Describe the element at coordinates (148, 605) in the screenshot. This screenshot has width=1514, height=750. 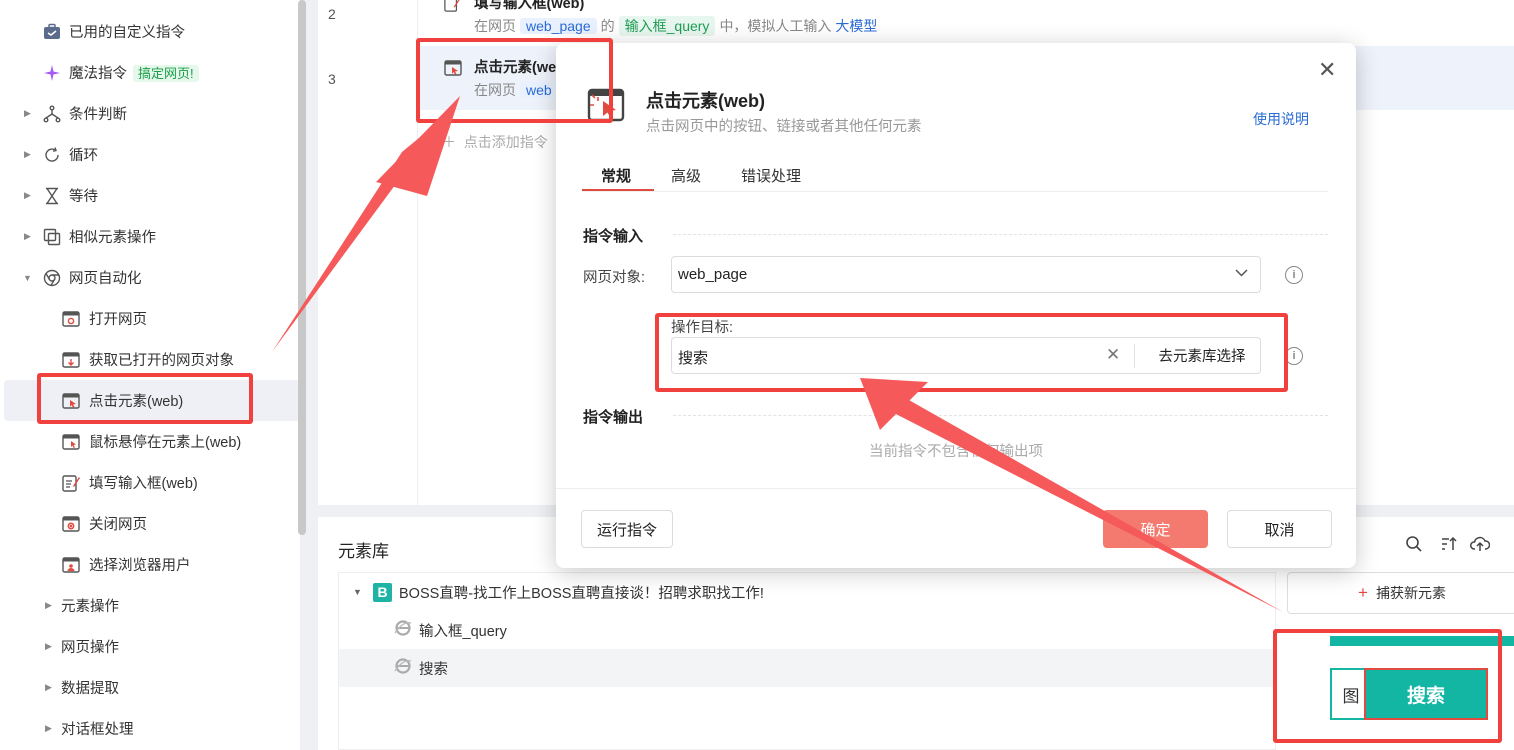
I see `sidebar-item-element-ops: ▶ 元素操作` at that location.